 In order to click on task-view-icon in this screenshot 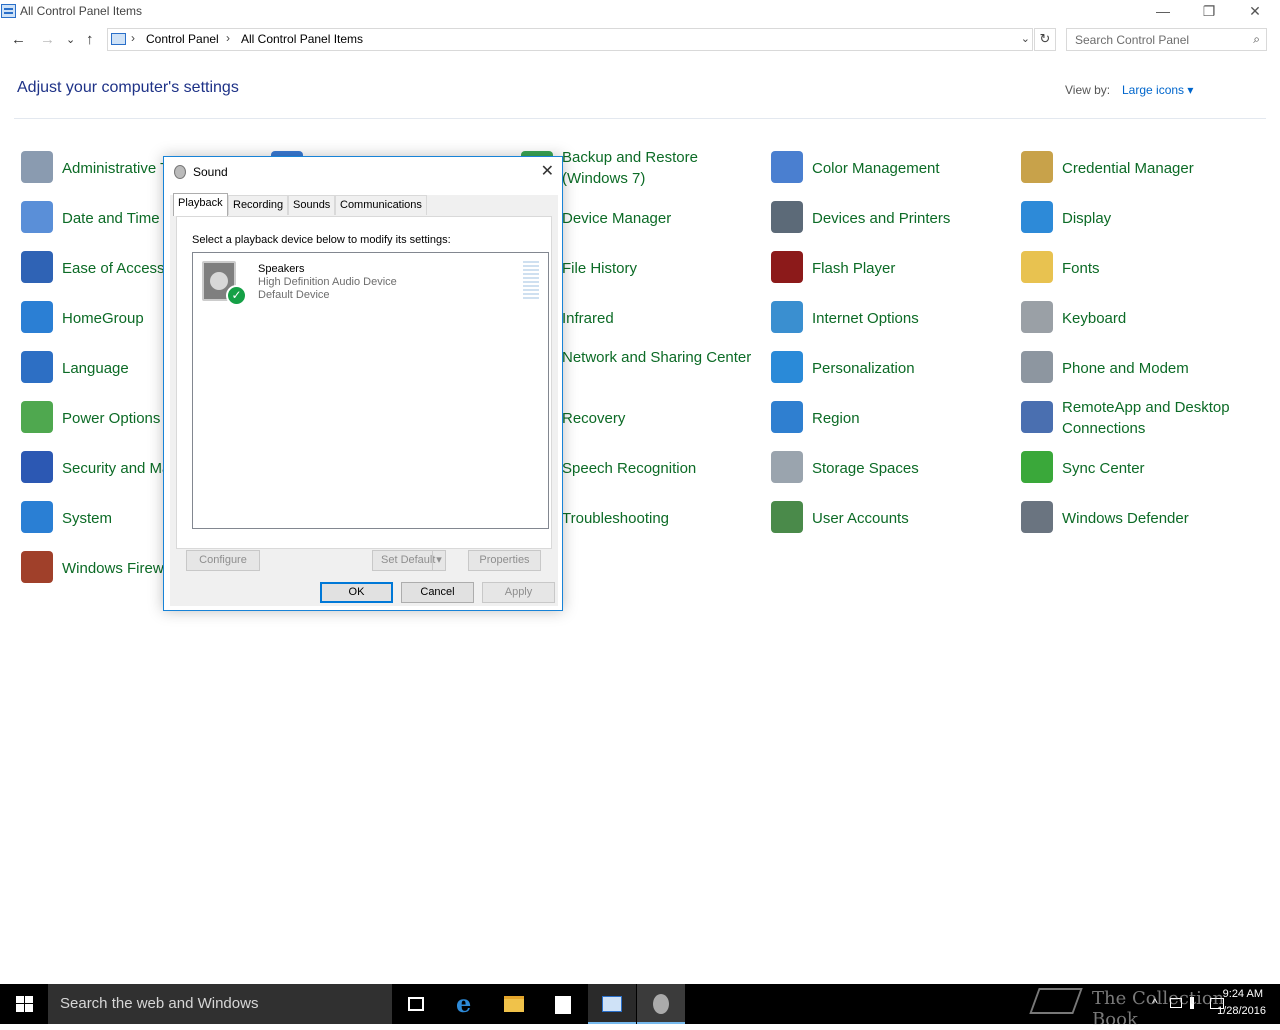, I will do `click(416, 1004)`.